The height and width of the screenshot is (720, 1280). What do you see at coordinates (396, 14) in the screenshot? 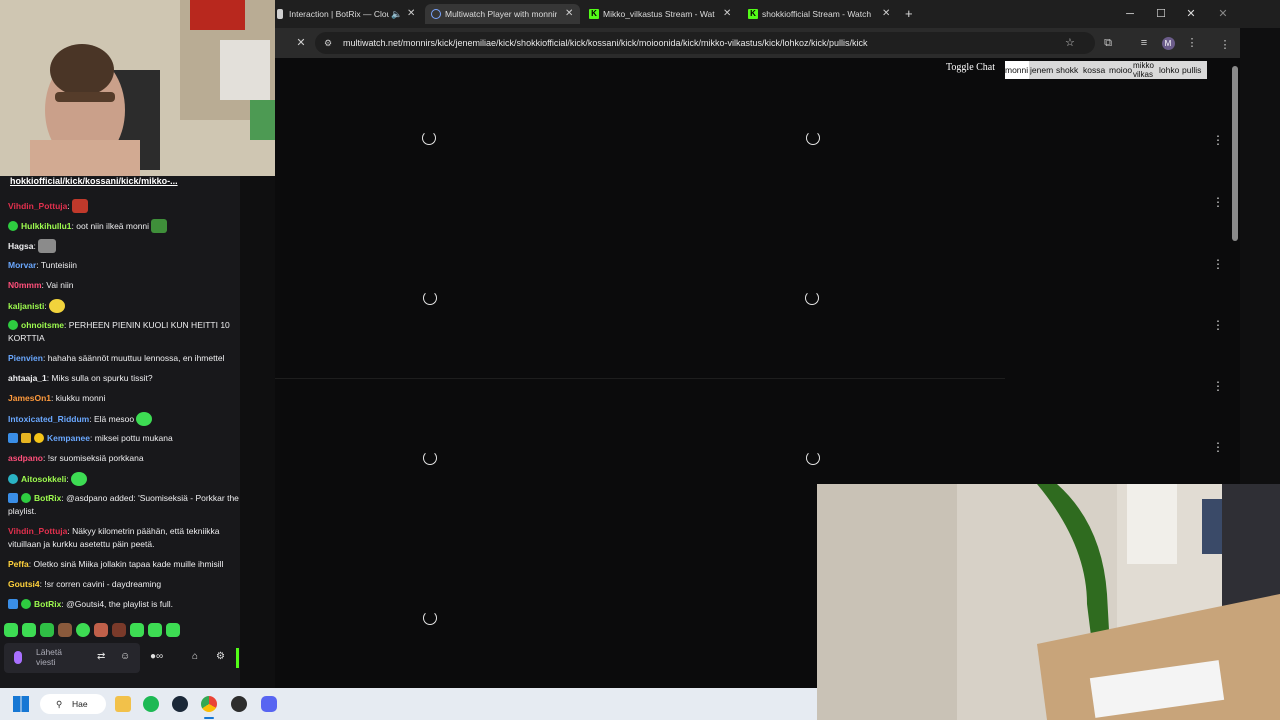
I see `speaker-icon: 🔈` at bounding box center [396, 14].